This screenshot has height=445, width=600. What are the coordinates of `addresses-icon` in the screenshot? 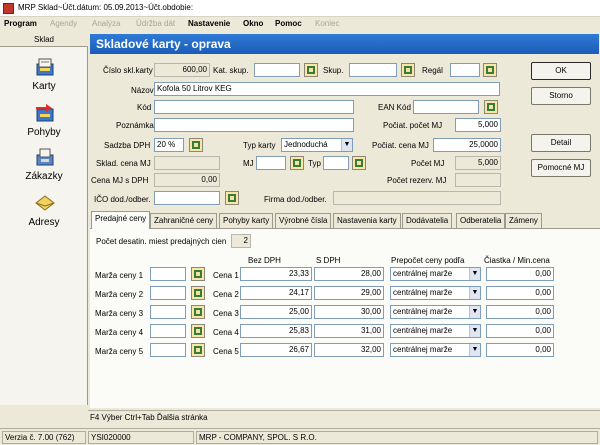 It's located at (45, 203).